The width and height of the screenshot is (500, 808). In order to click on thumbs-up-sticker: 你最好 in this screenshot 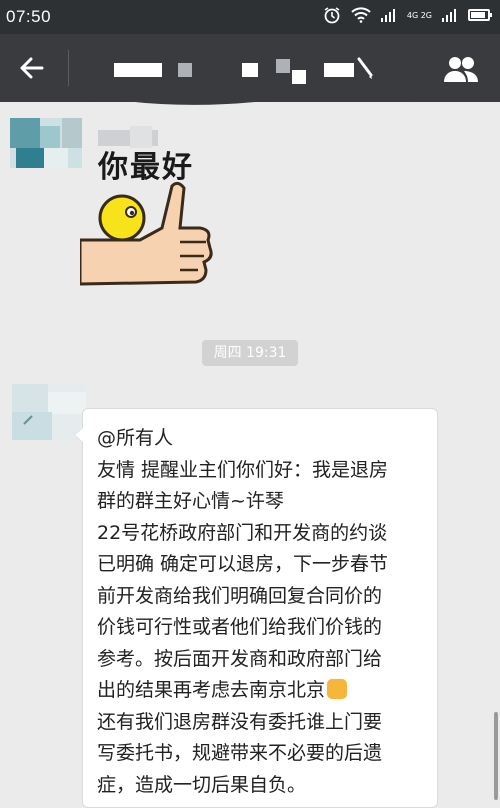, I will do `click(155, 216)`.